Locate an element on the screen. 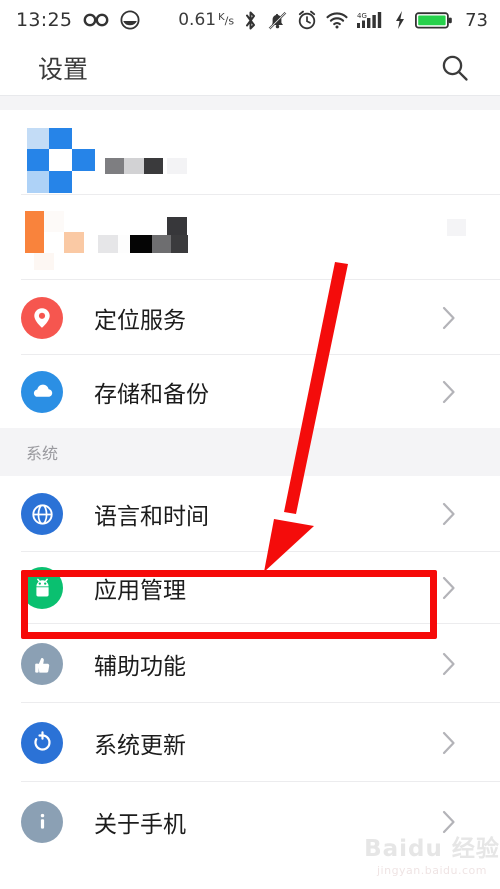 This screenshot has height=889, width=500. data-rate: 0.61 K/s is located at coordinates (206, 20).